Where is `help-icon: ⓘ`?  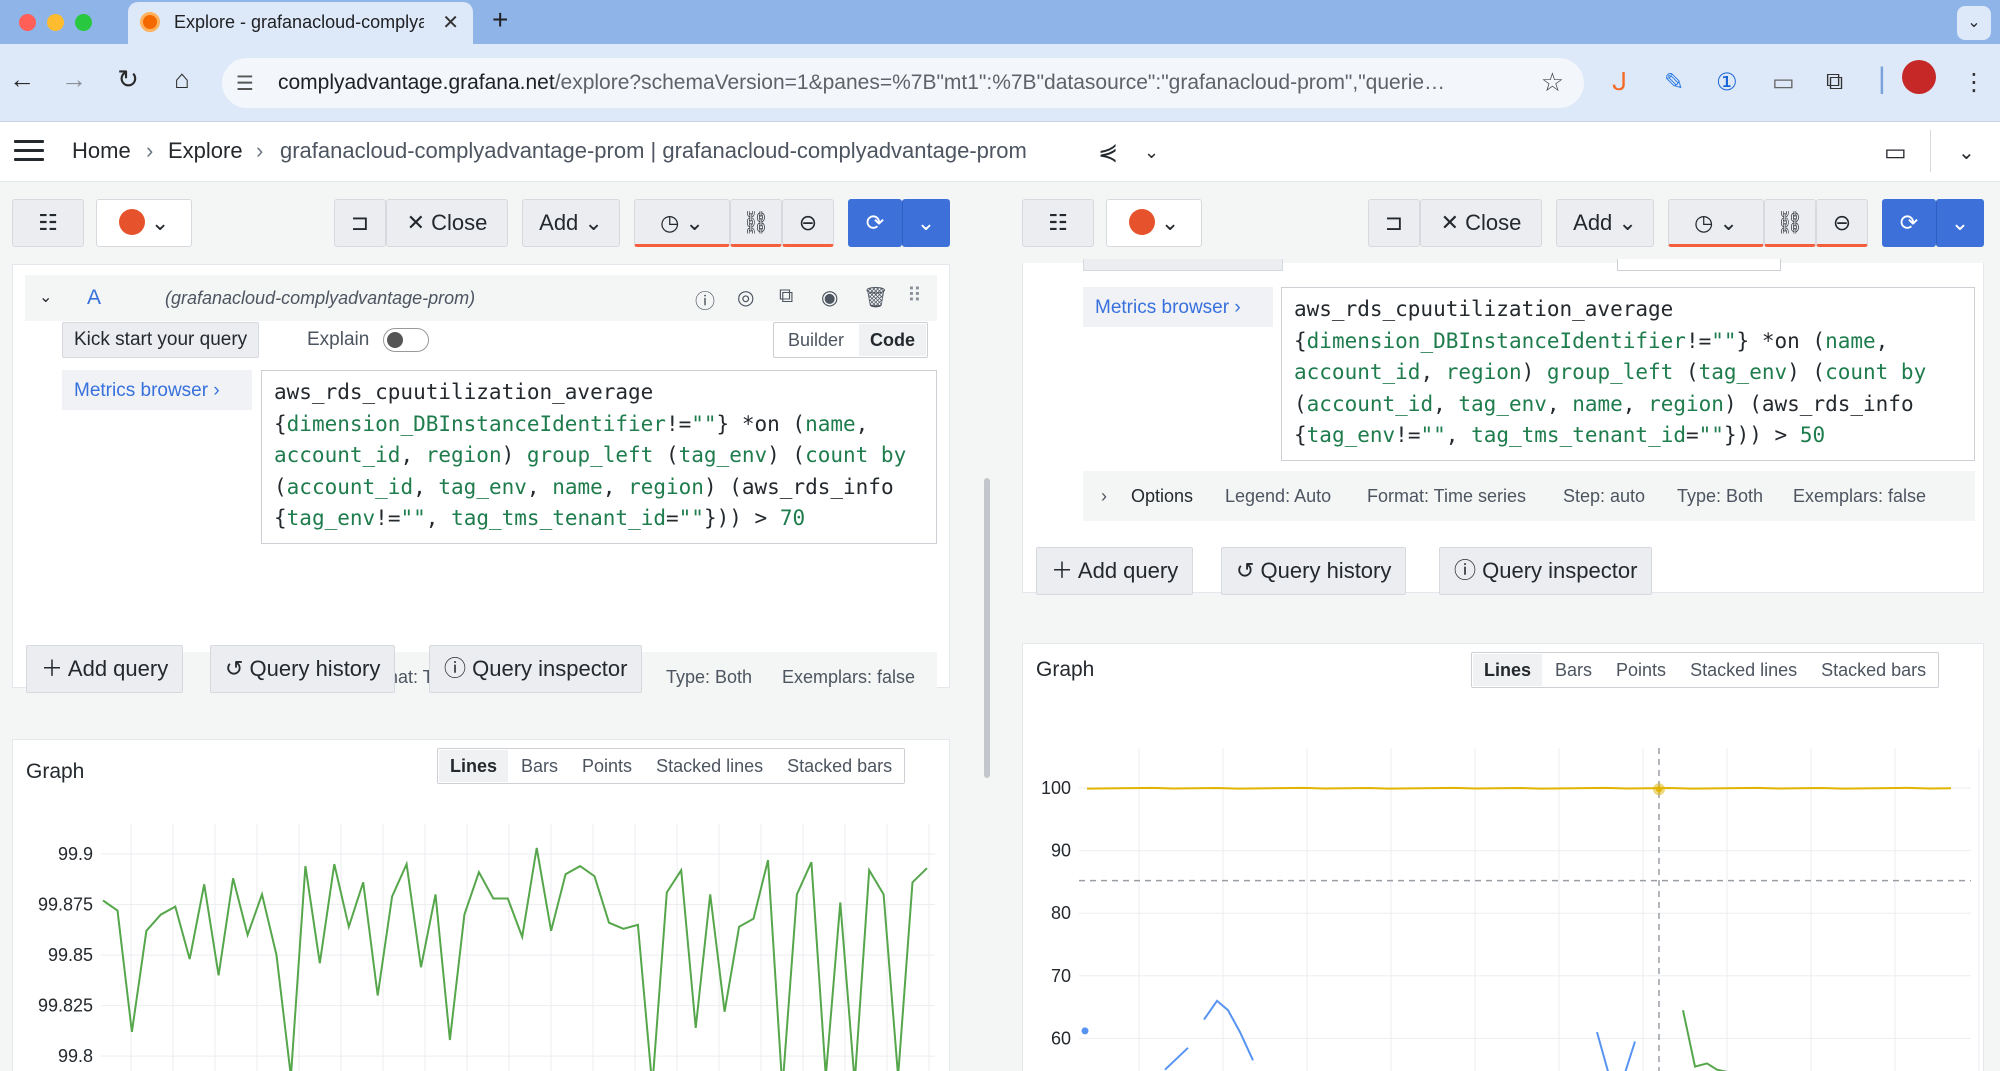 help-icon: ⓘ is located at coordinates (705, 299).